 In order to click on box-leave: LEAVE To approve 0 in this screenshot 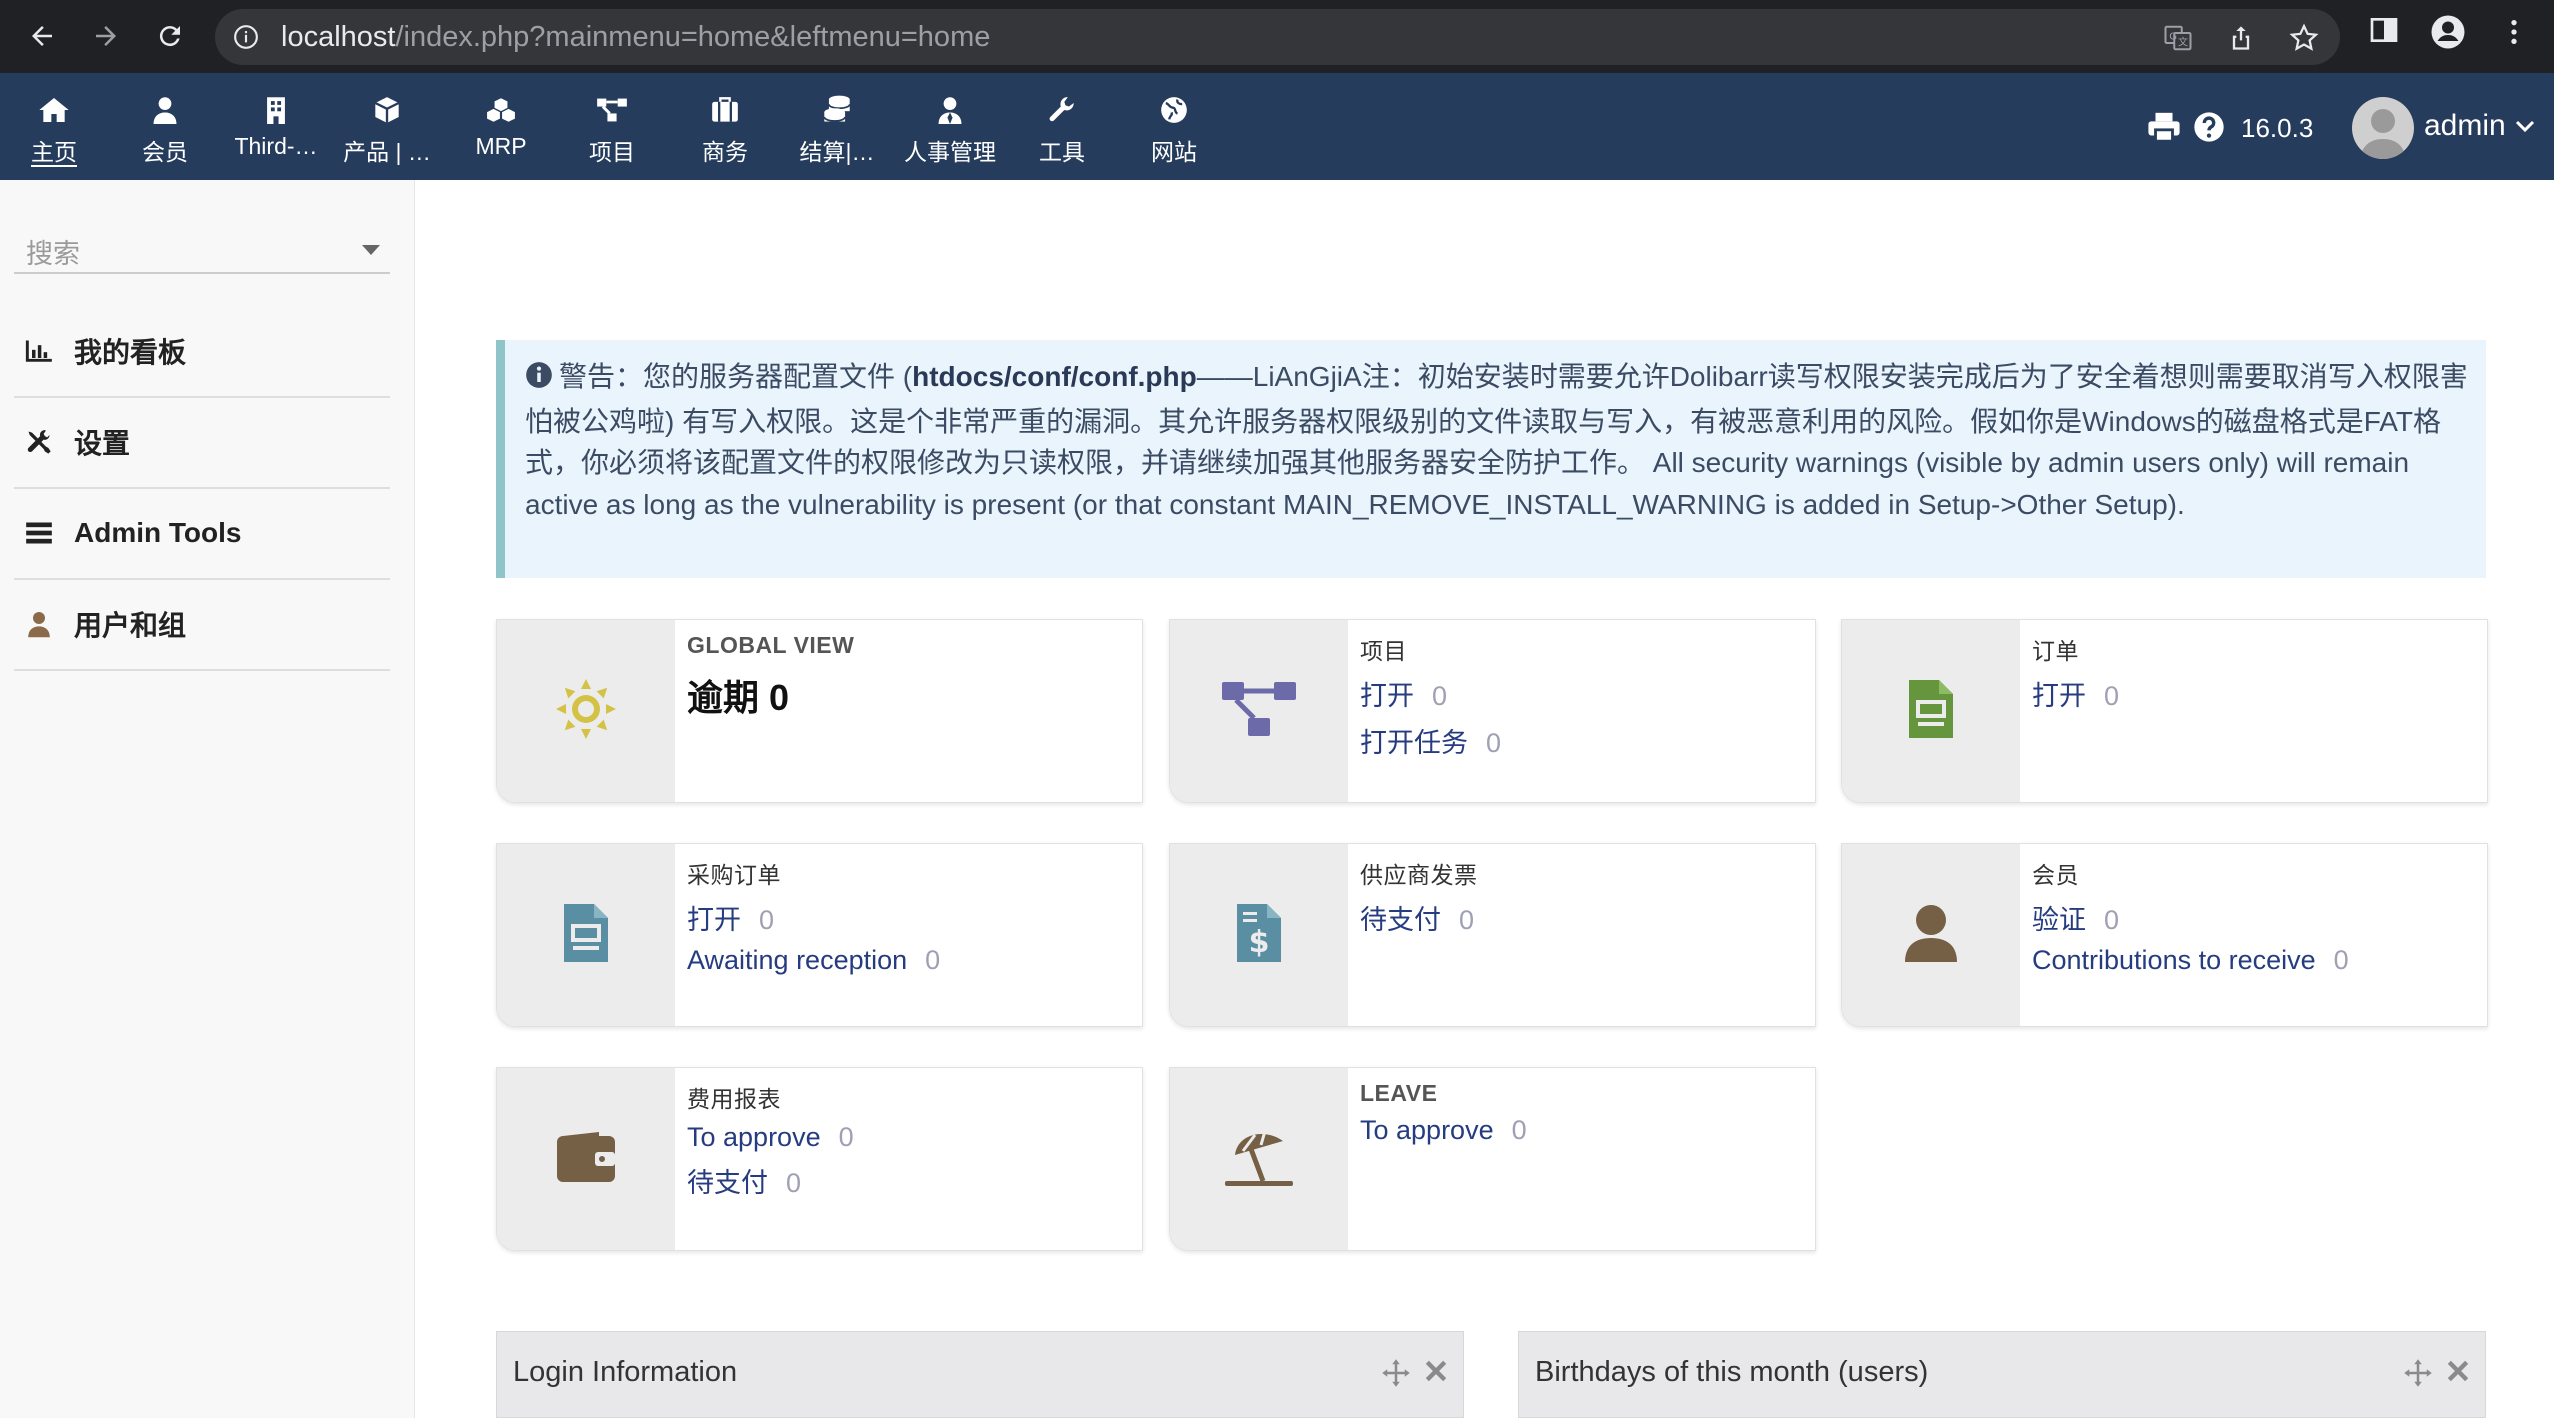, I will do `click(1492, 1159)`.